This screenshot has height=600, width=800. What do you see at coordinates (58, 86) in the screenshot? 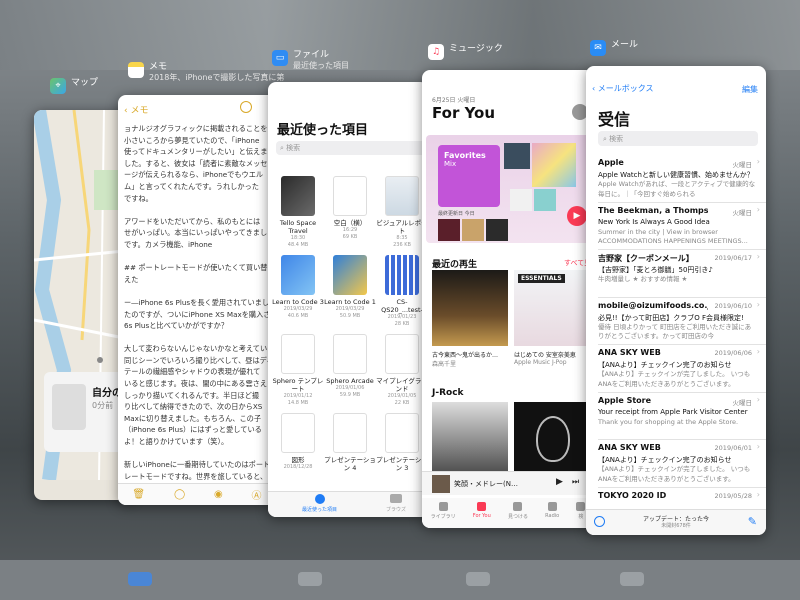
I see `maps-app-icon: ⌖` at bounding box center [58, 86].